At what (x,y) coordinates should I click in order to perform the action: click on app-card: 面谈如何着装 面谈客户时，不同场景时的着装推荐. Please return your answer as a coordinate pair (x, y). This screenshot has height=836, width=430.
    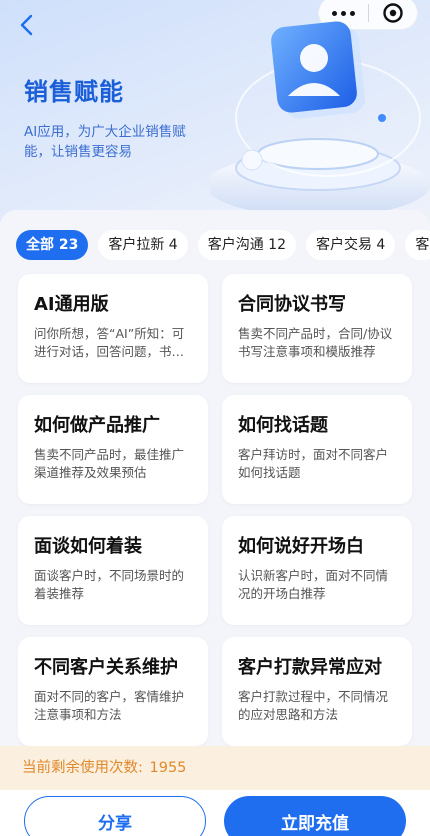
    Looking at the image, I should click on (113, 570).